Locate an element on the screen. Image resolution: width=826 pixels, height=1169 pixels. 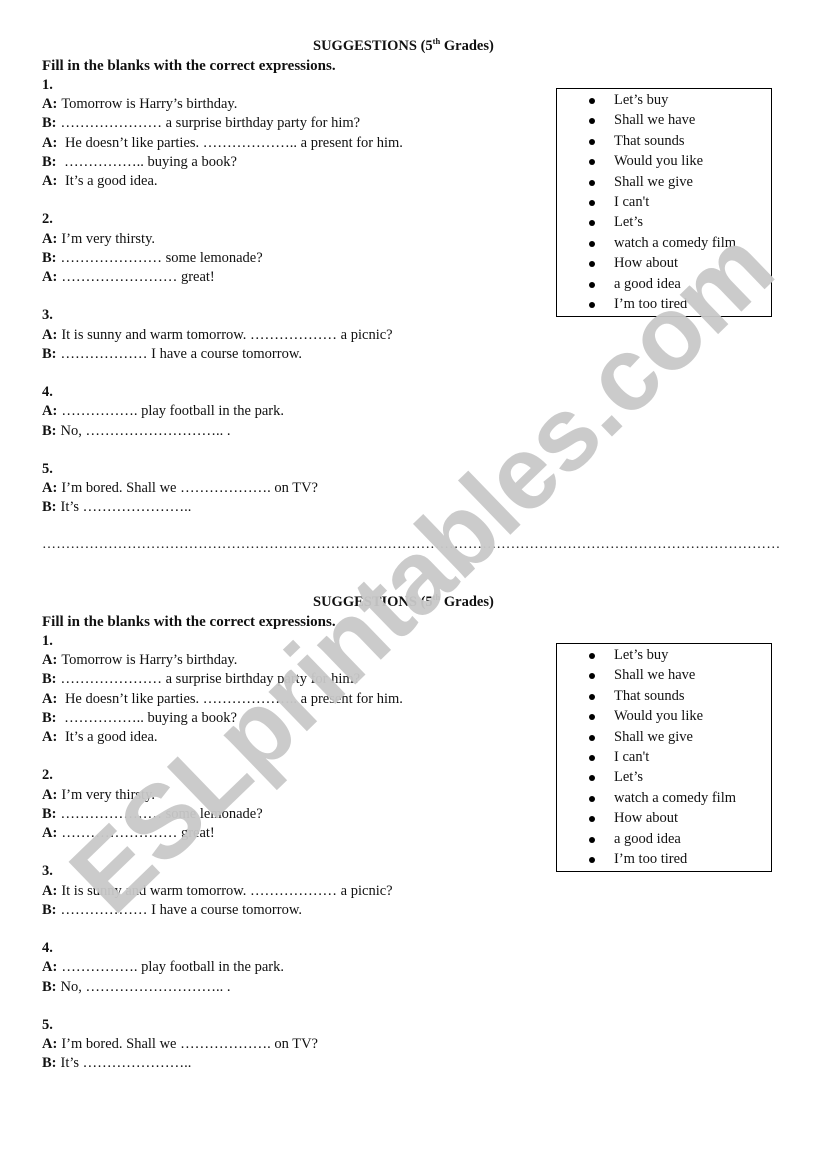
word-box-item: Would you like is located at coordinates (664, 161).